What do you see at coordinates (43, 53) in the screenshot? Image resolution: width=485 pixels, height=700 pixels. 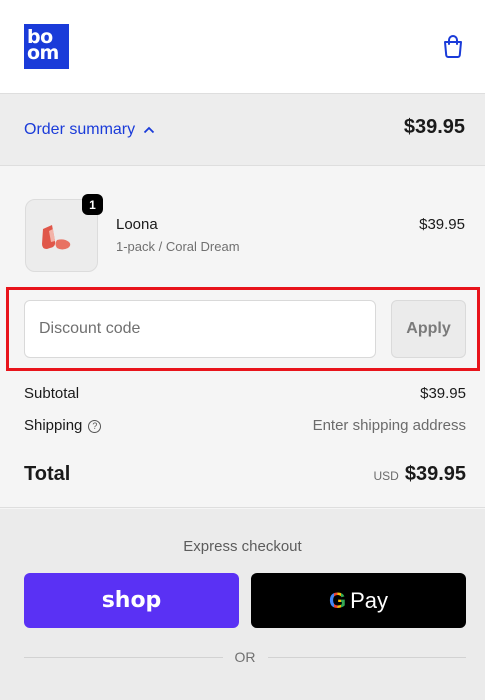 I see `logo-text-line2: om` at bounding box center [43, 53].